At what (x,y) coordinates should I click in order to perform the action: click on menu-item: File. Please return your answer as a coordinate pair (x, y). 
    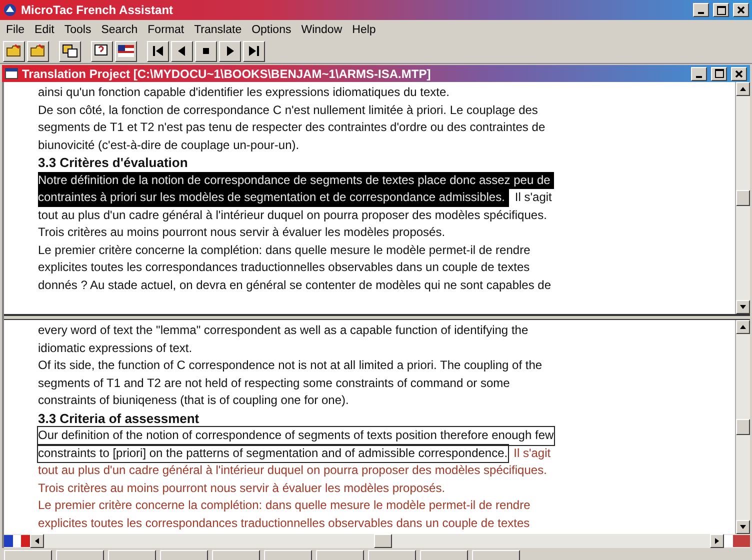
    Looking at the image, I should click on (15, 30).